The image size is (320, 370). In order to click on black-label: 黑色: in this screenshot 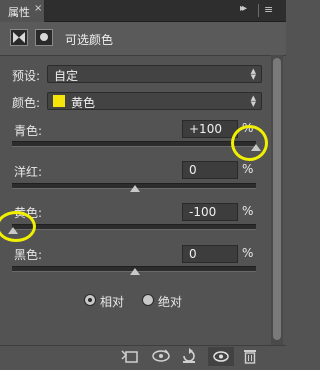, I will do `click(28, 255)`.